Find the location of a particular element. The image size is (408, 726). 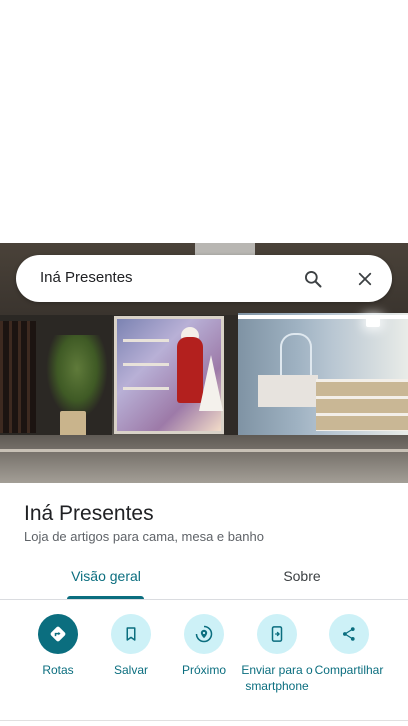

share-label: Compartilhar is located at coordinates (349, 670).